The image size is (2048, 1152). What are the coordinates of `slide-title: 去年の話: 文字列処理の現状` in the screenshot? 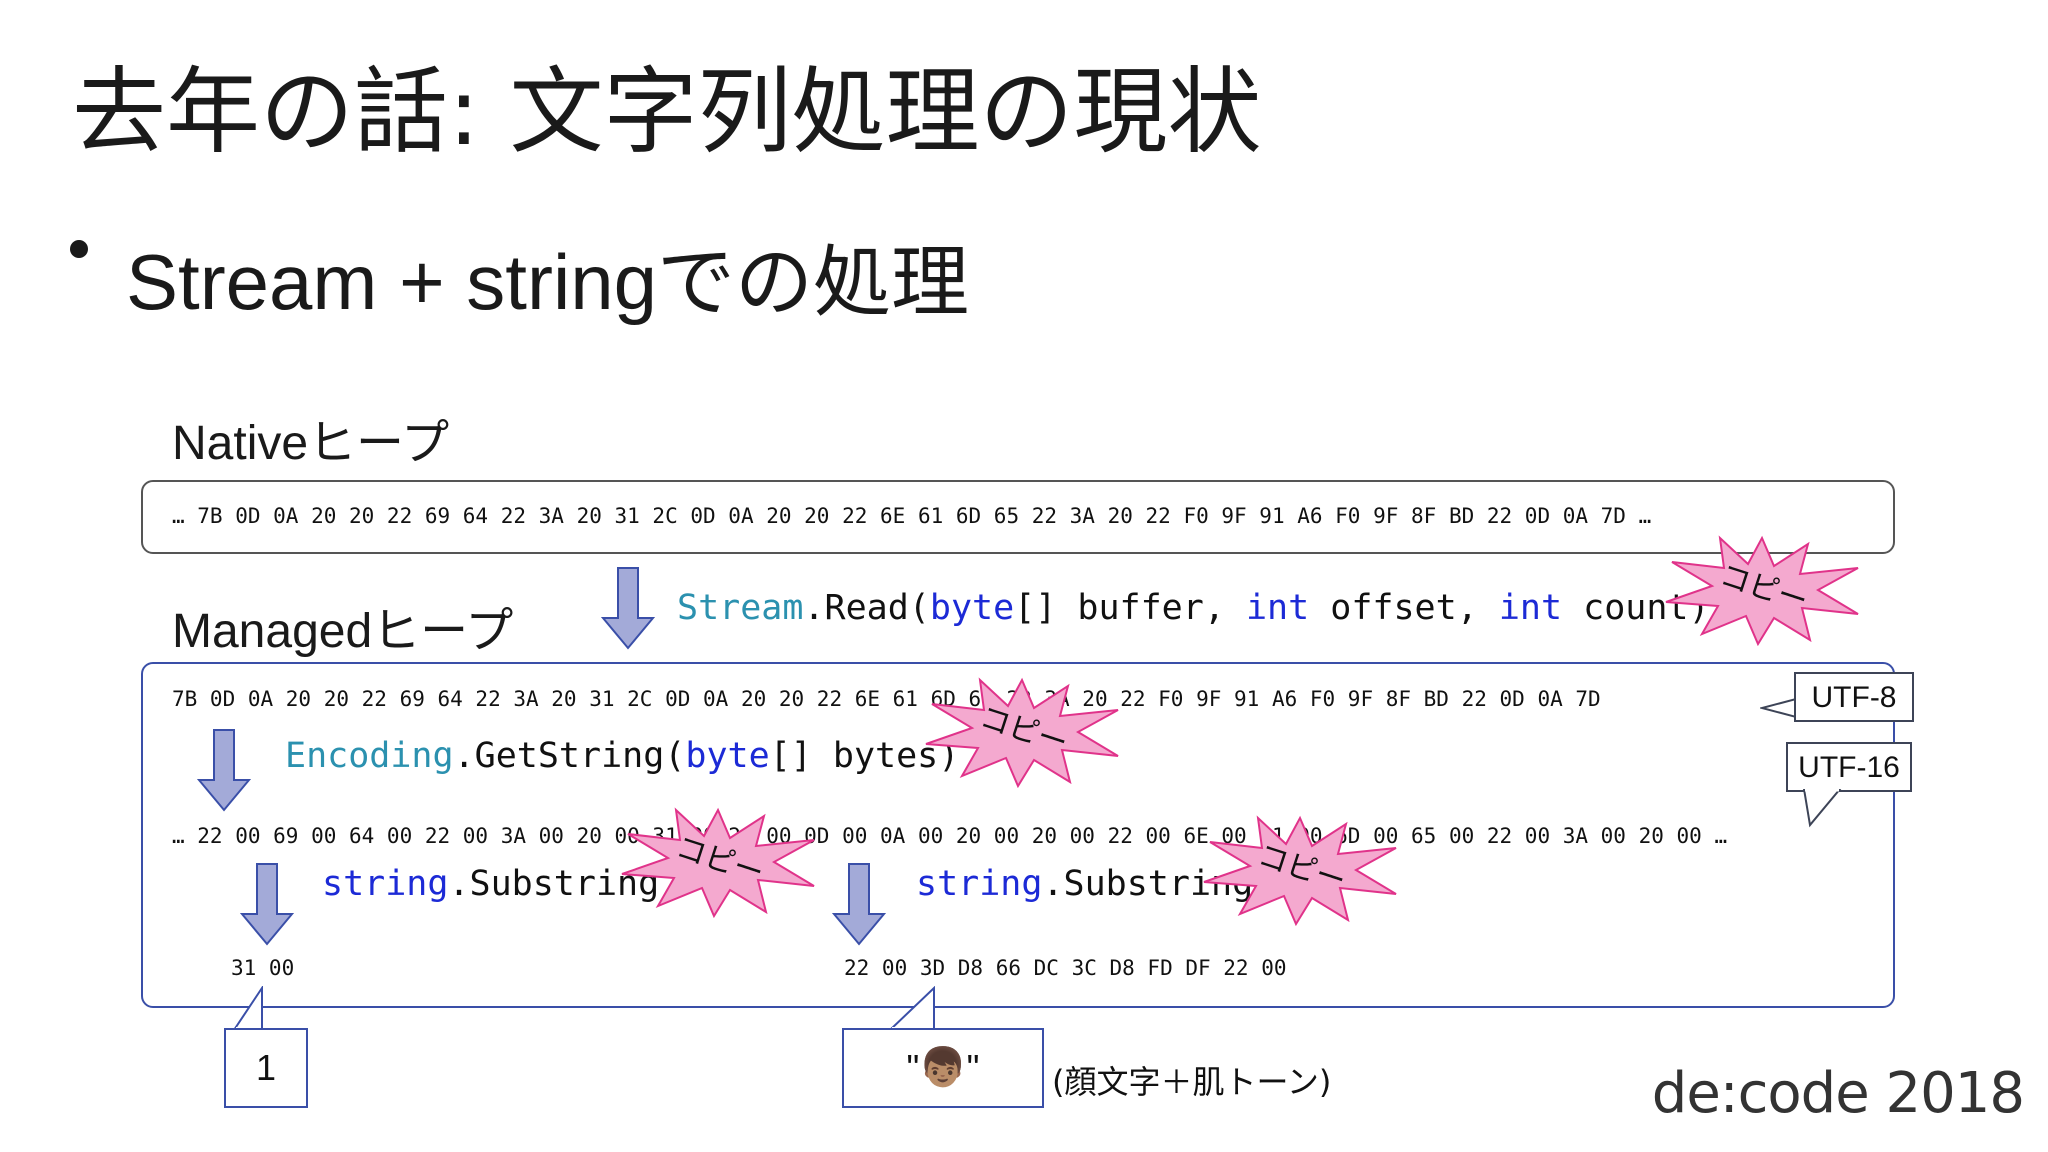 It's located at (667, 112).